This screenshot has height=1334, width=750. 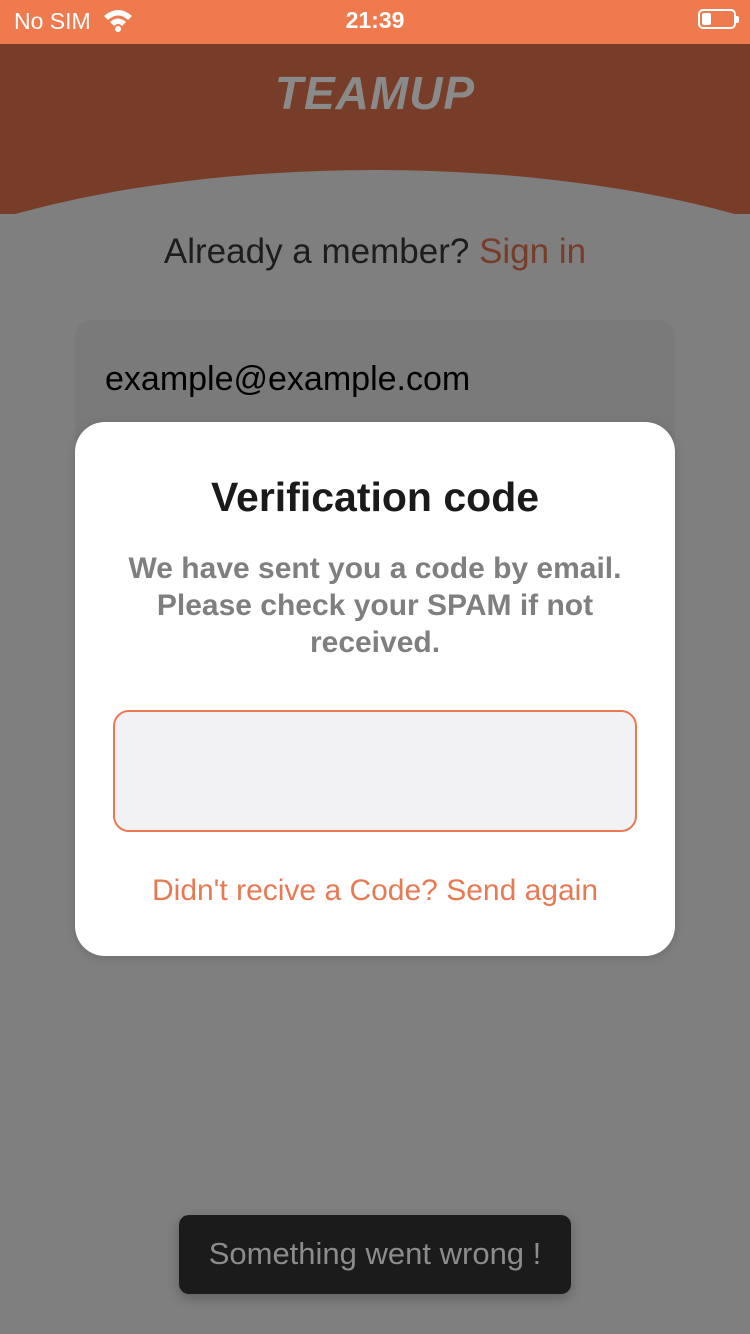 I want to click on app-logo: TEAMUP, so click(x=375, y=93).